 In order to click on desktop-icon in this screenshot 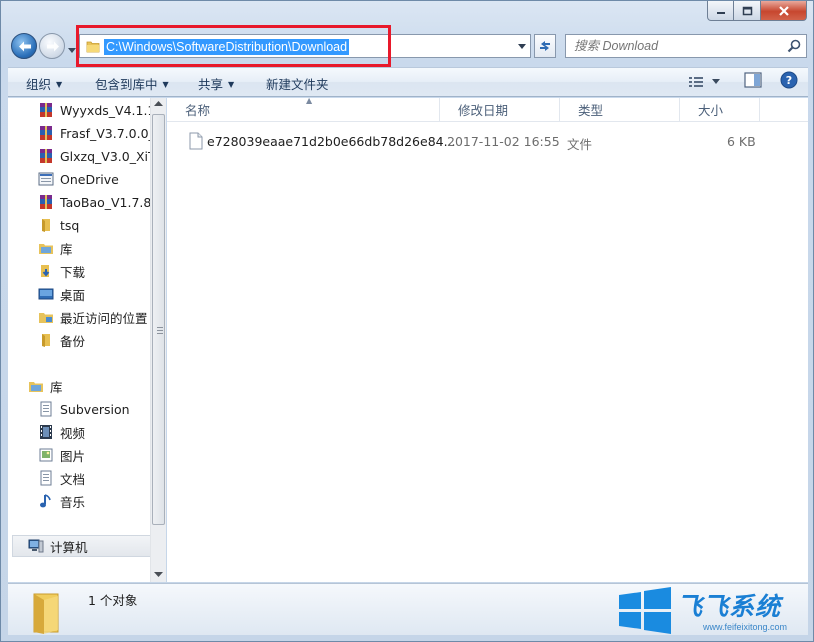, I will do `click(46, 294)`.